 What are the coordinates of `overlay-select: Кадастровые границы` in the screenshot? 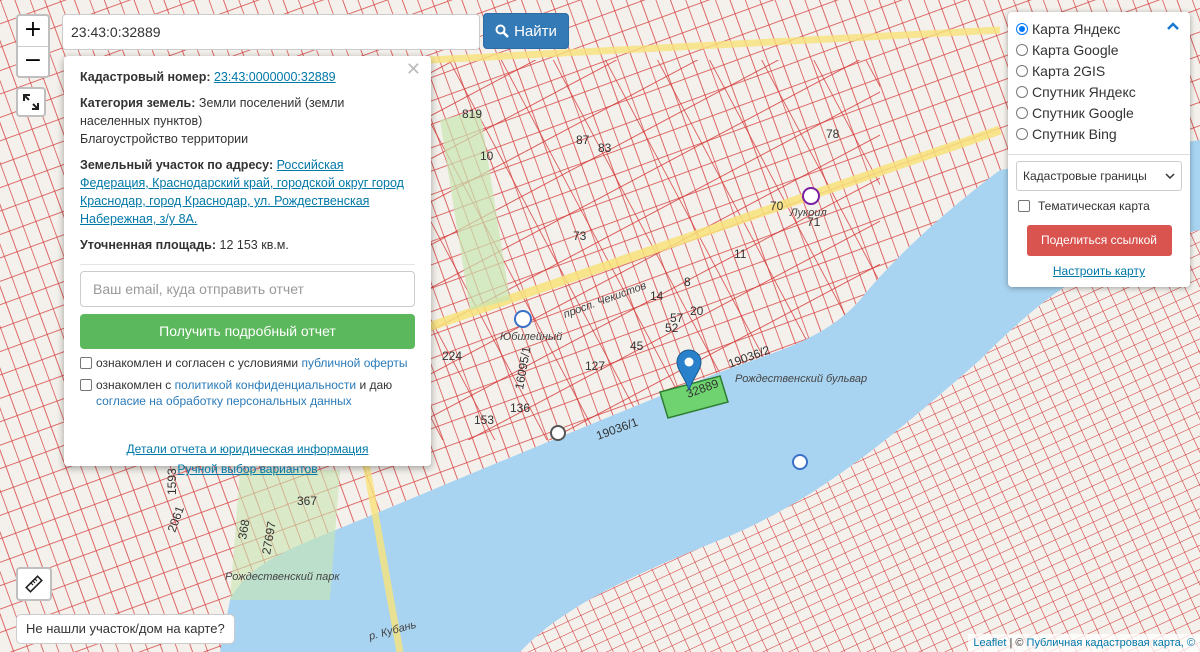 It's located at (1099, 176).